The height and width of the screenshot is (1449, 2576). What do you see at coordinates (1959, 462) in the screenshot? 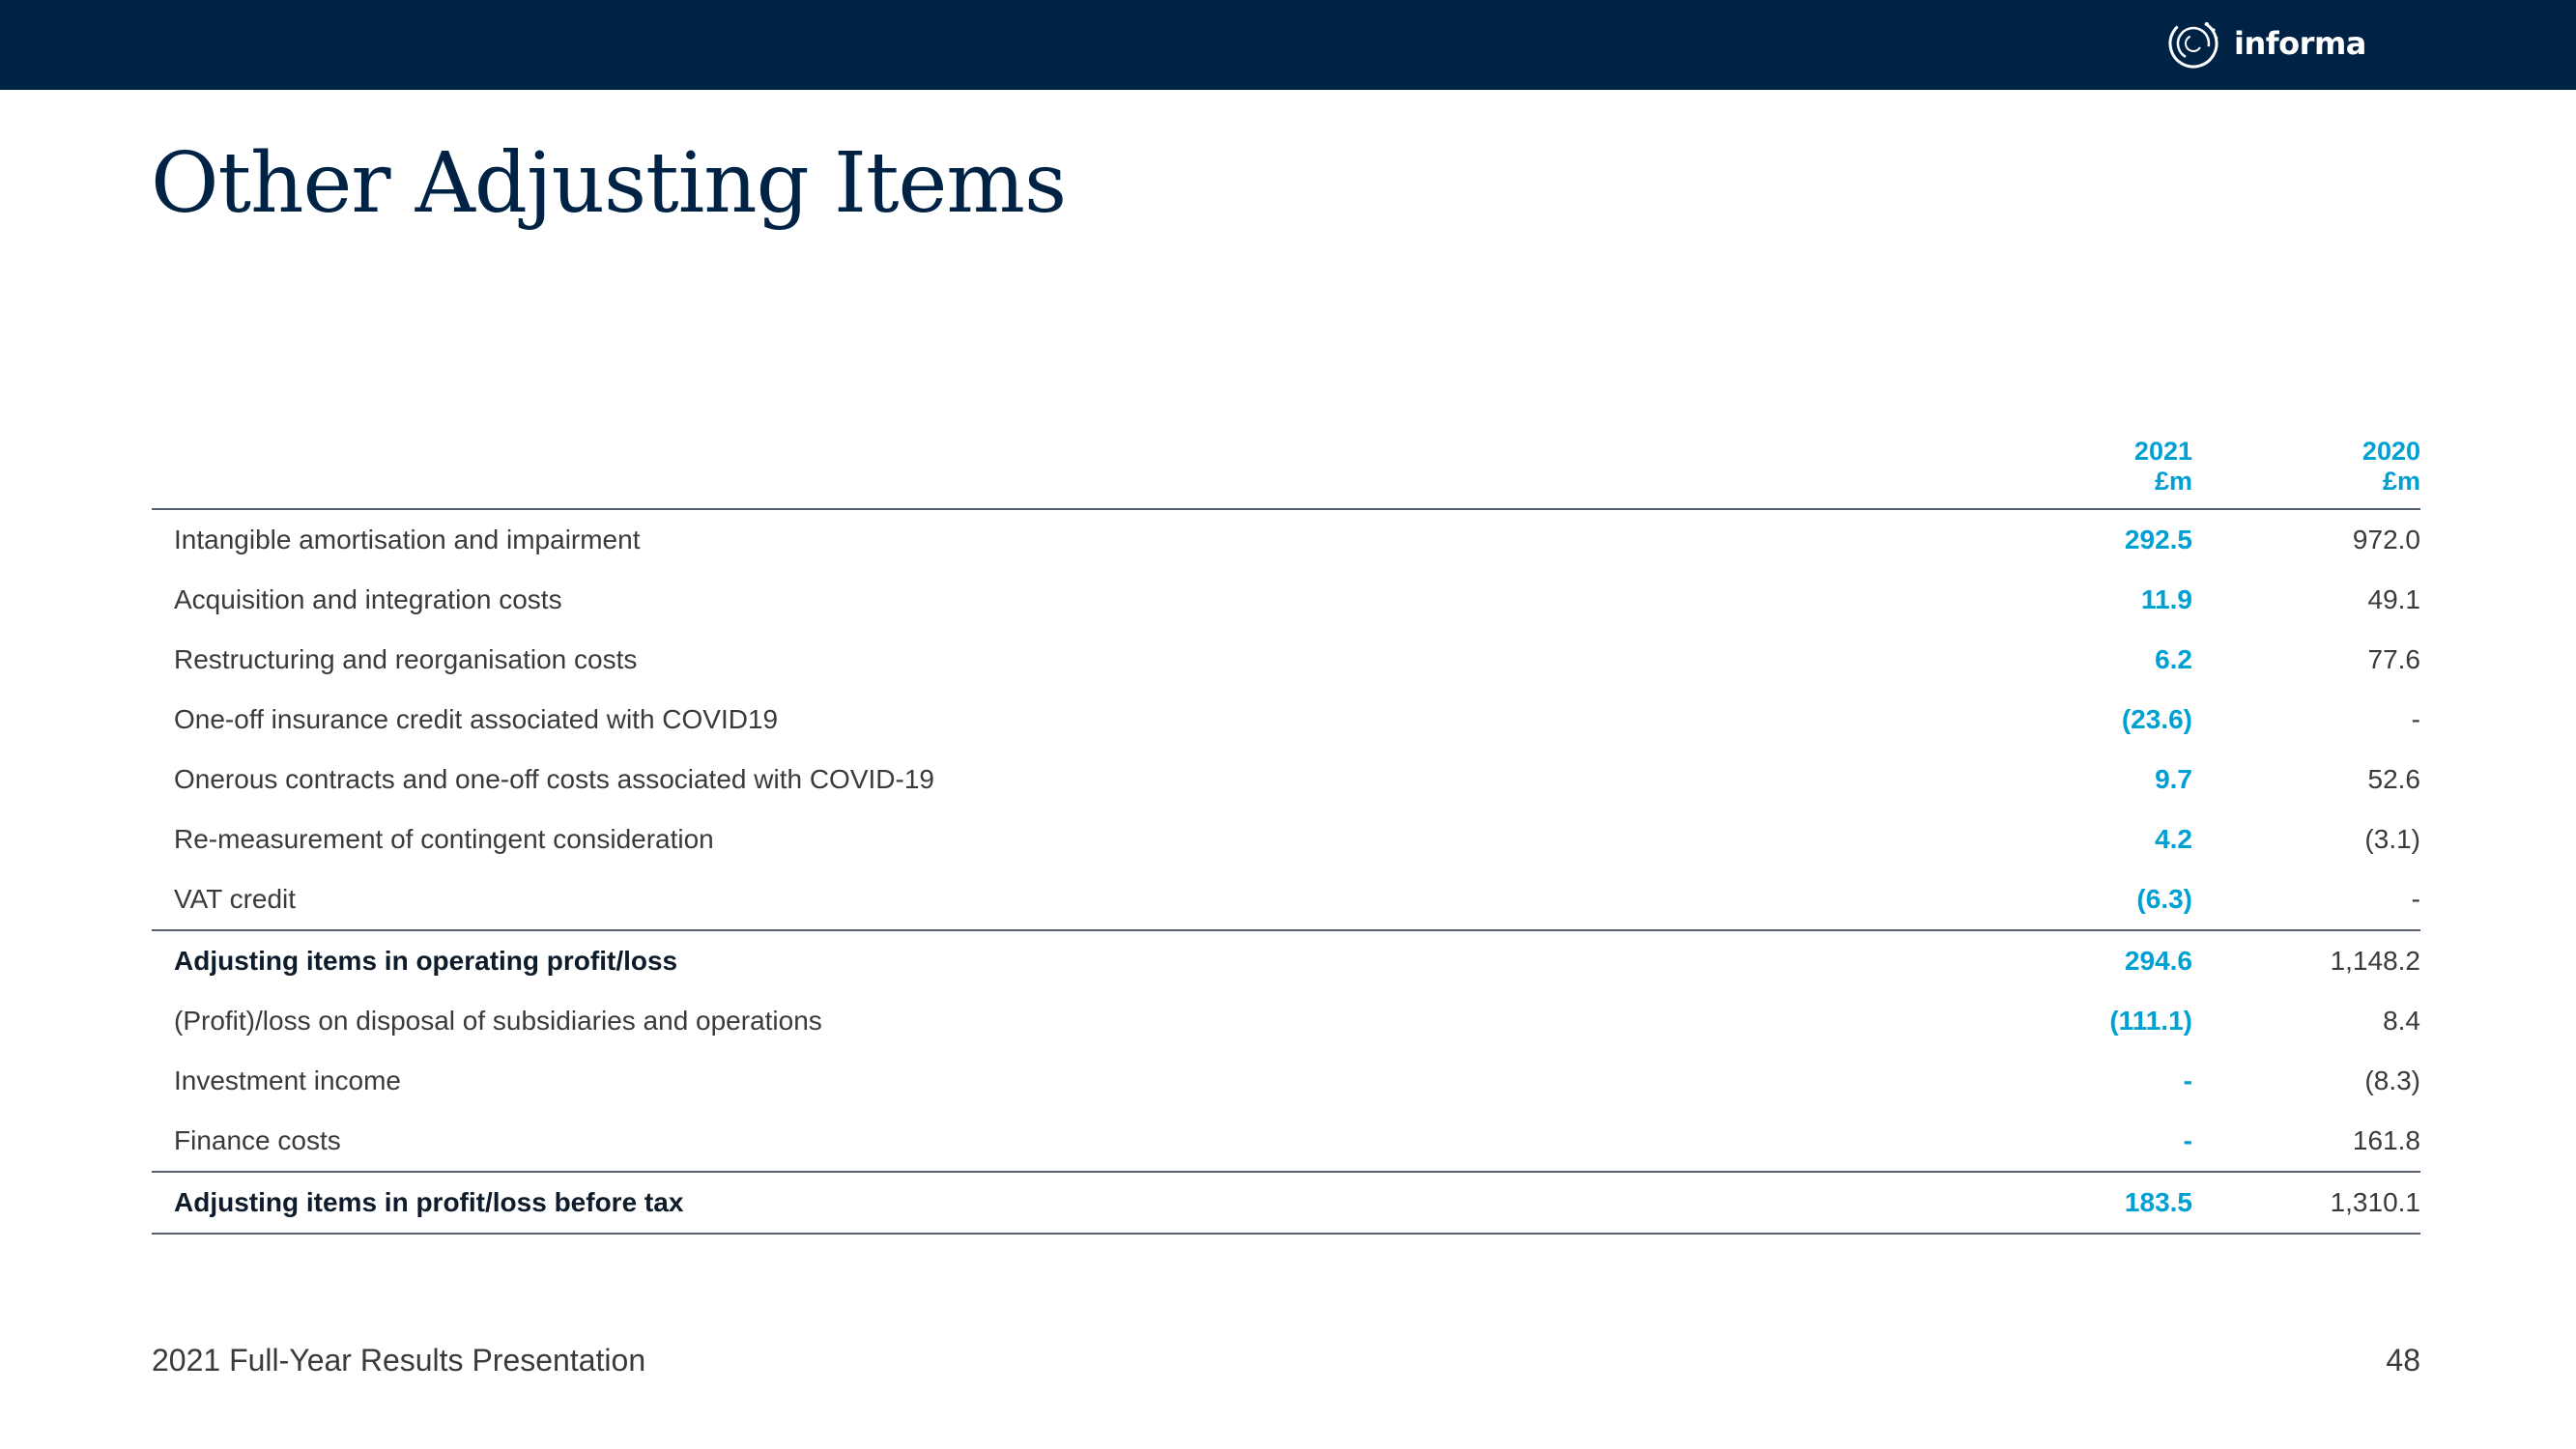
I see `header-2021: 2021 £m` at bounding box center [1959, 462].